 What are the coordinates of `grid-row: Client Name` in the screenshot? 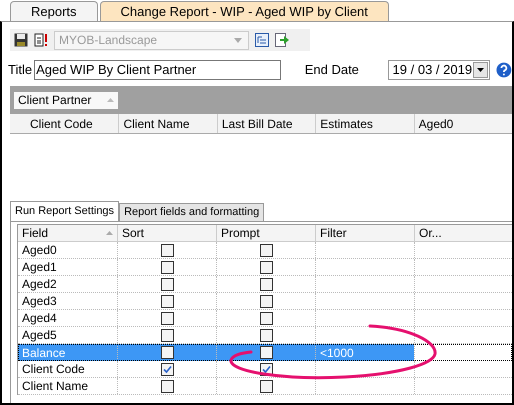 It's located at (265, 386).